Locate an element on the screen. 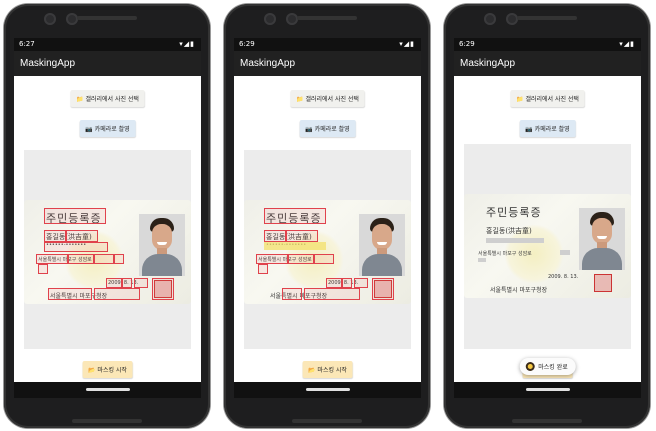 This screenshot has height=431, width=656. id-card-name: 홍길동(洪吉童) is located at coordinates (509, 231).